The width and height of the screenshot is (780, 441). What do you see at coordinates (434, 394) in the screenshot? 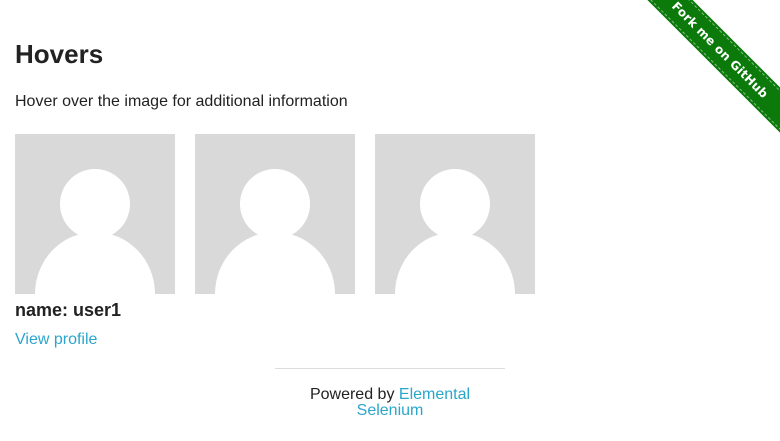
I see `footer-link-line1: Elemental` at bounding box center [434, 394].